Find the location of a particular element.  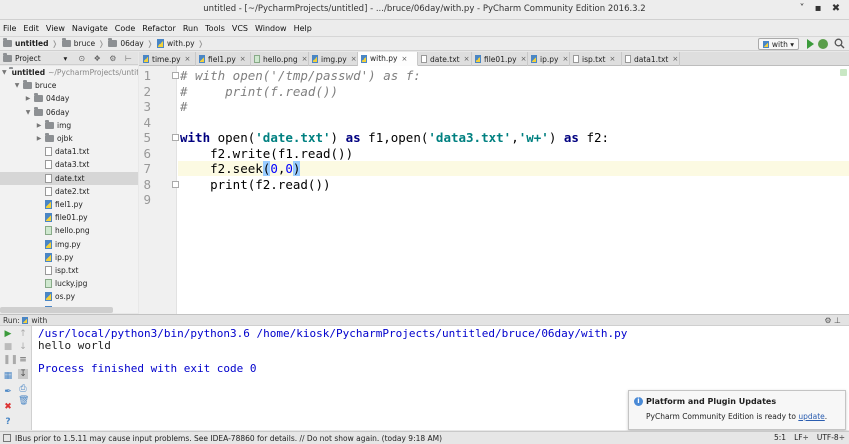

menu-refactor: Refactor is located at coordinates (159, 28).